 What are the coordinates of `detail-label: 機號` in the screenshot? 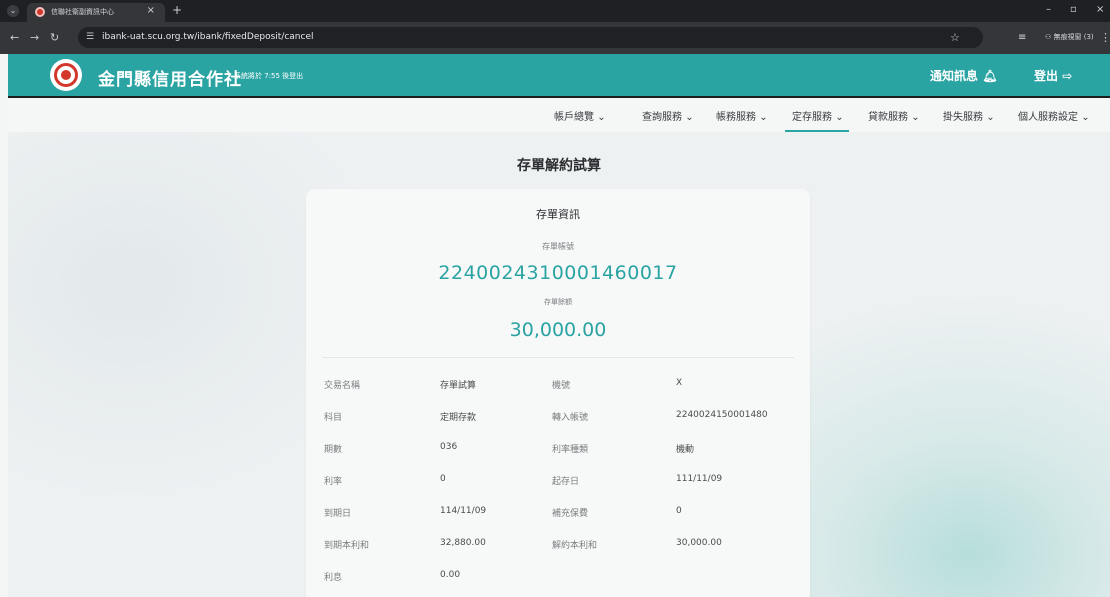 It's located at (561, 386).